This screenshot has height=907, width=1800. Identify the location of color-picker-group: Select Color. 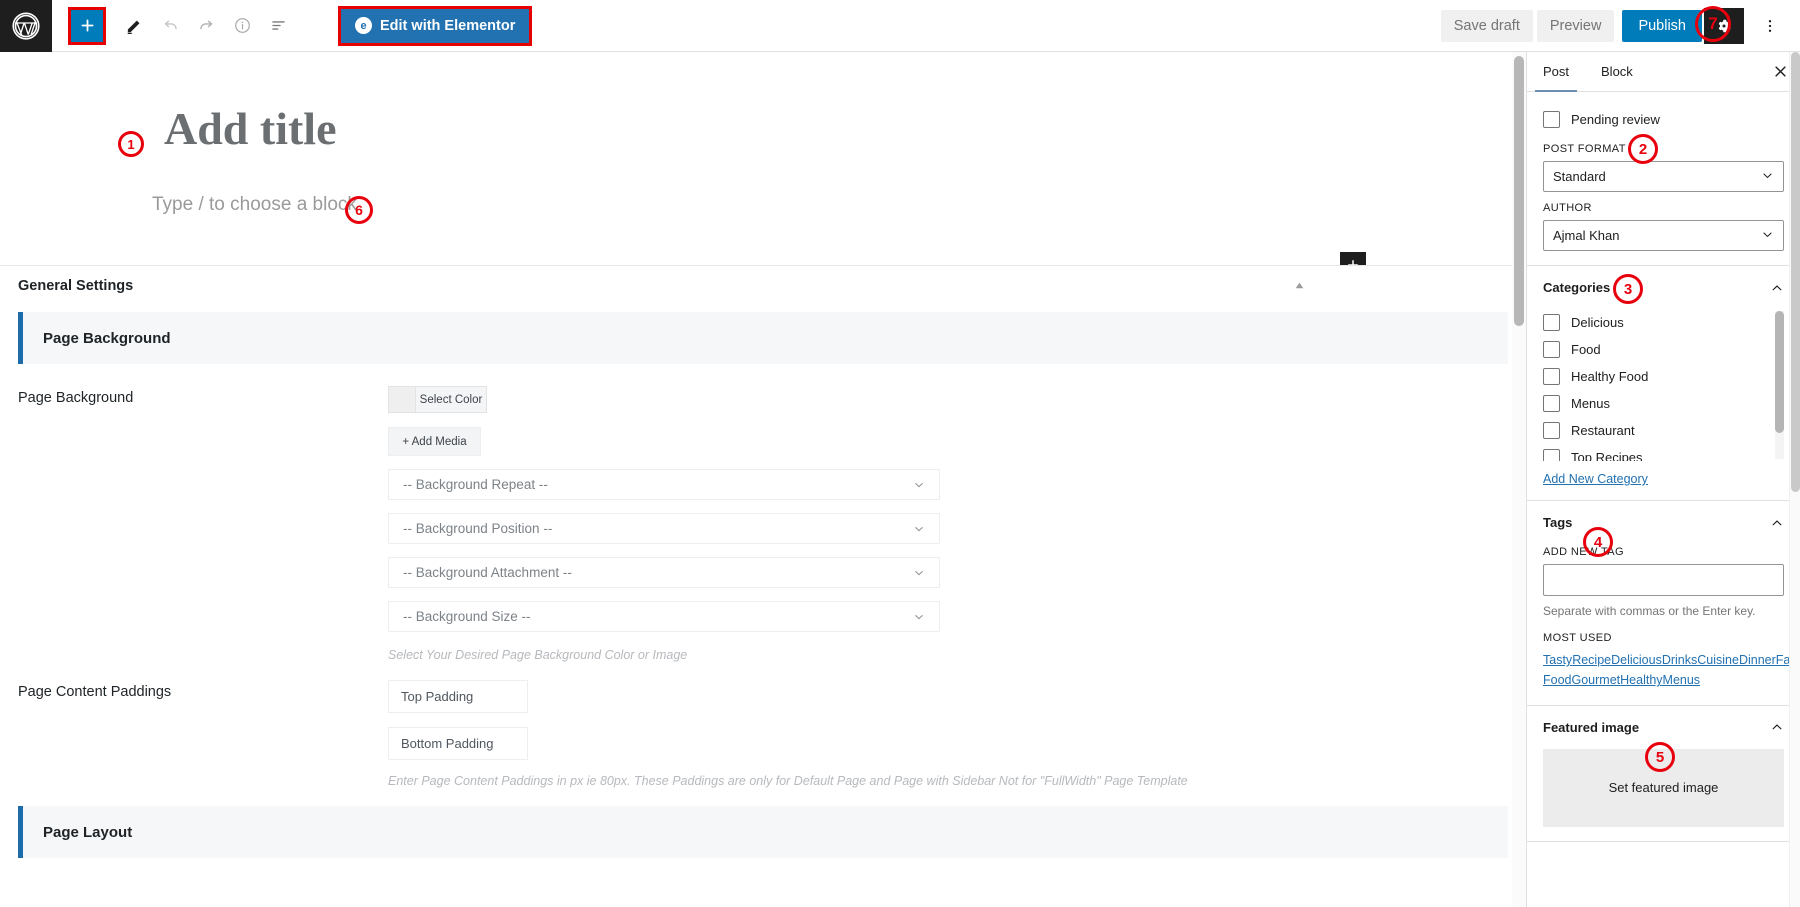
(437, 399).